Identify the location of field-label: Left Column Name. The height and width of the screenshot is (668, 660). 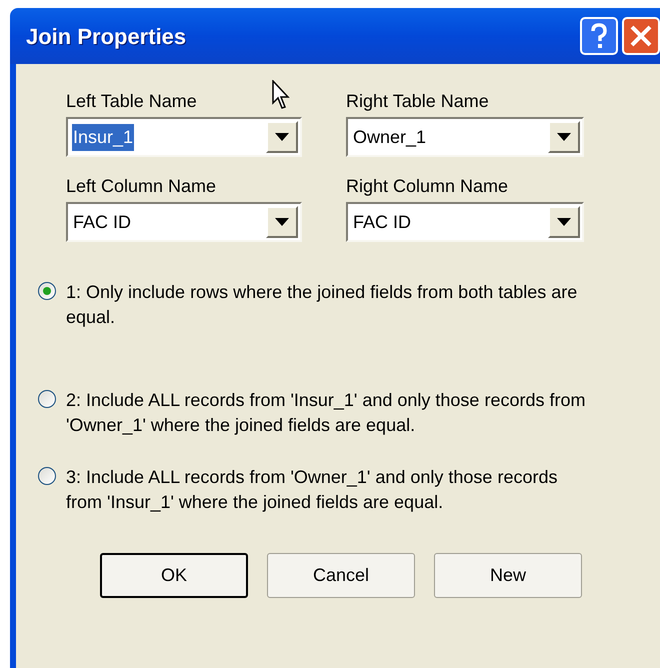
(141, 186).